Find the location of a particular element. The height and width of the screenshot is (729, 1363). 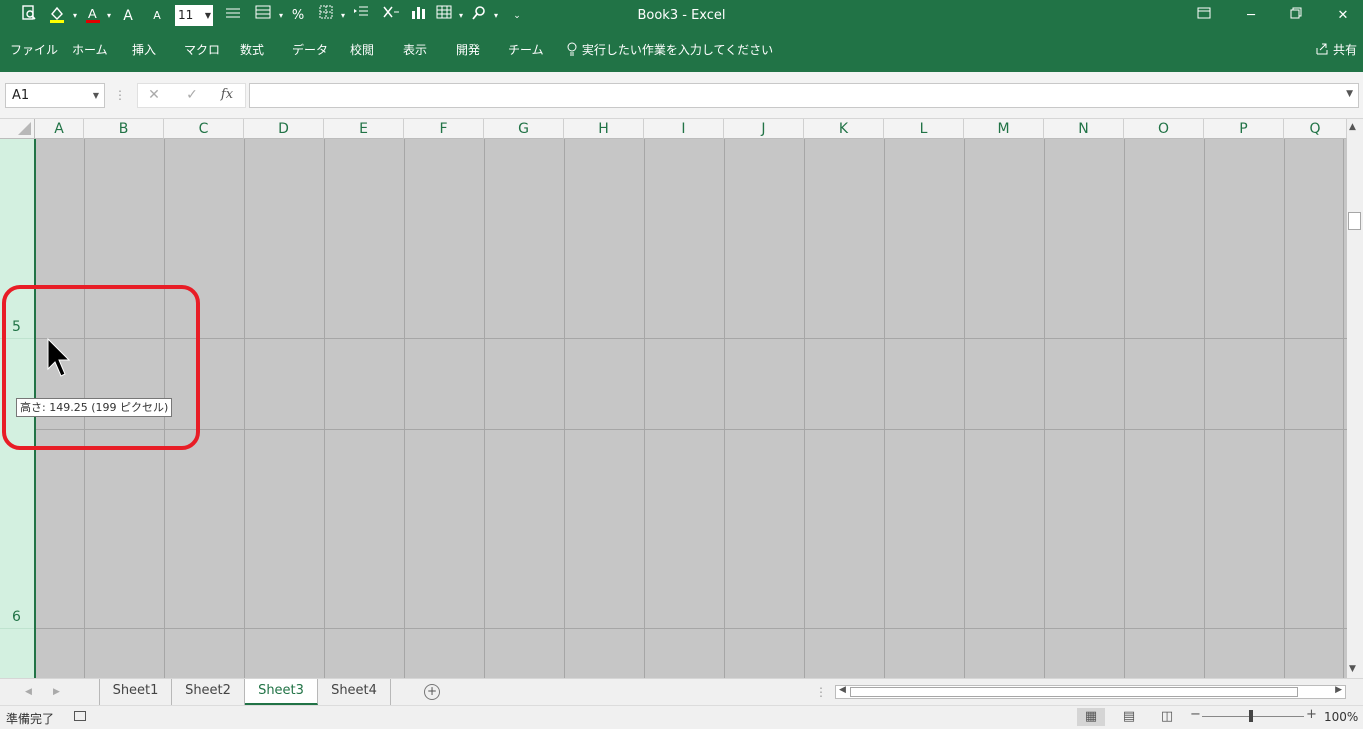

sheet-tab-bar: ◀ ▶ Sheet1 Sheet2 Sheet3 Sheet4 + ⋮ ◀ ▶ is located at coordinates (681, 691).